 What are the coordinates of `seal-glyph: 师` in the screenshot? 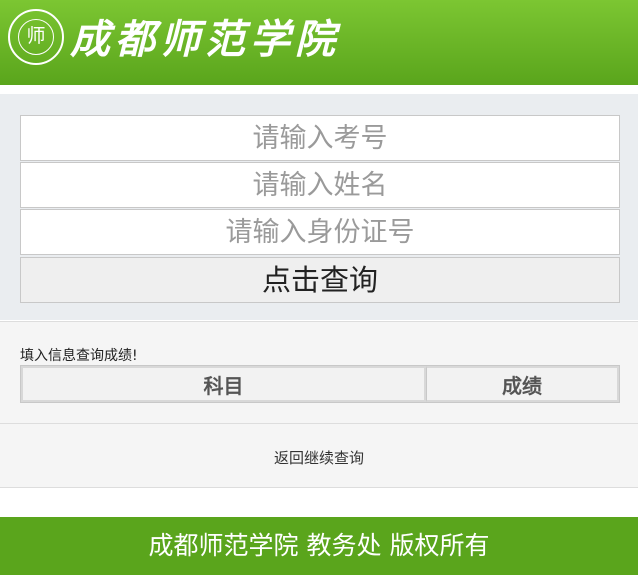 It's located at (36, 37).